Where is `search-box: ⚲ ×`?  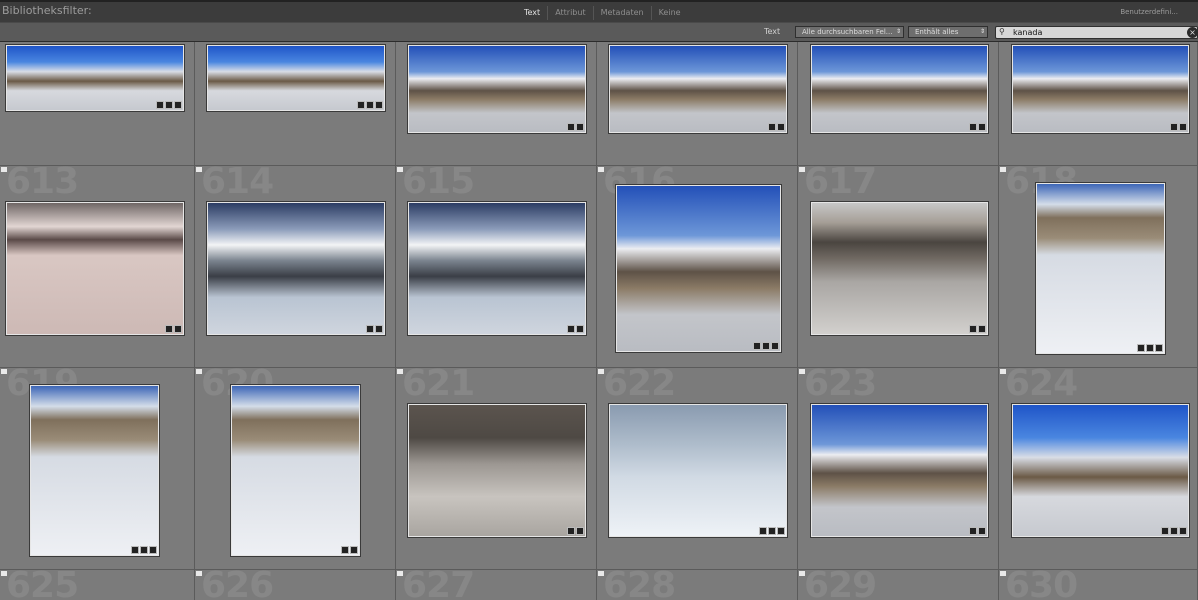
search-box: ⚲ × is located at coordinates (1096, 32).